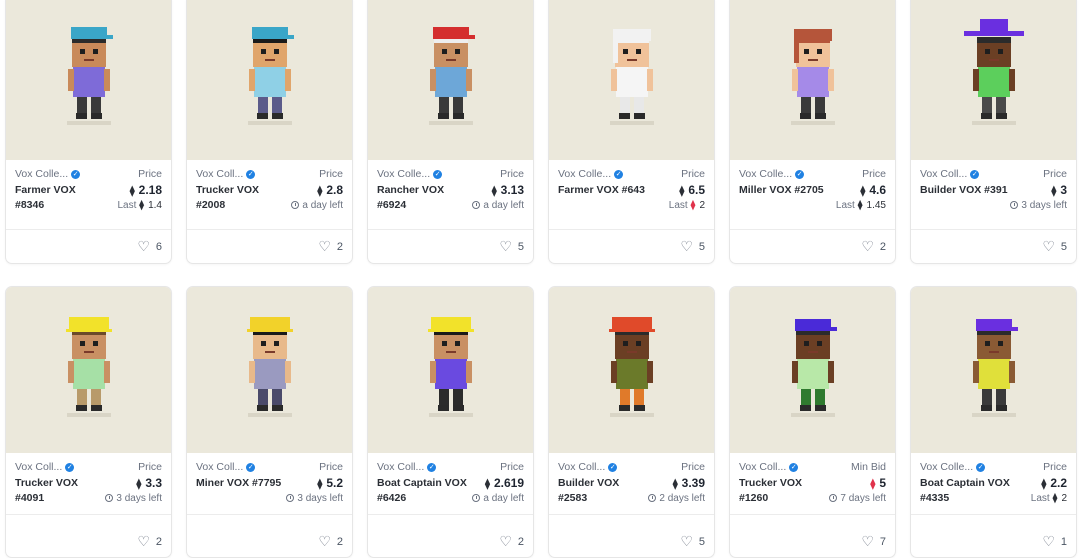 The height and width of the screenshot is (558, 1080). What do you see at coordinates (604, 190) in the screenshot?
I see `nft-name: Farmer VOX #643` at bounding box center [604, 190].